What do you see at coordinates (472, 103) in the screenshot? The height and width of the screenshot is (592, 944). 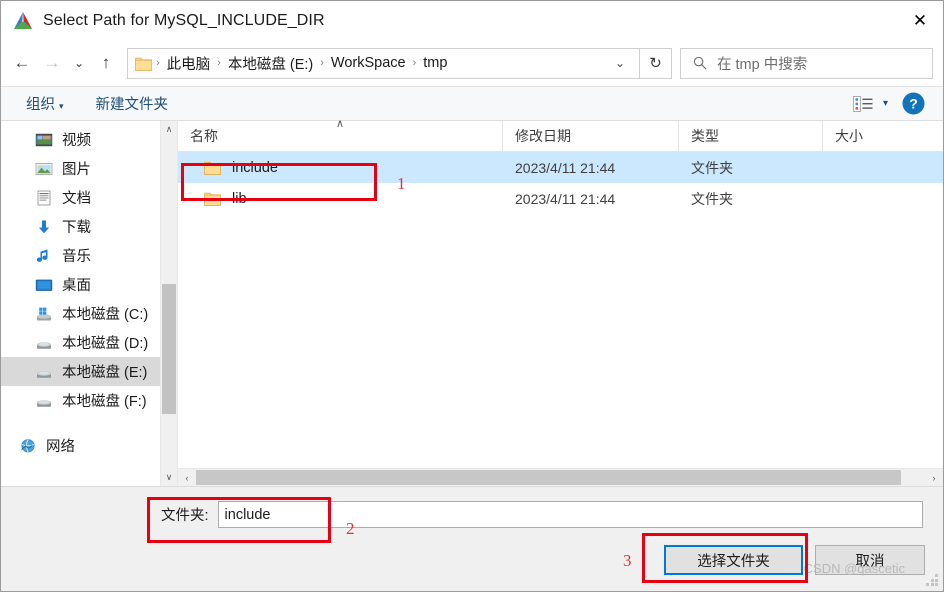 I see `command-bar: 组织 ▾ 新建文件夹 ▾ ?` at bounding box center [472, 103].